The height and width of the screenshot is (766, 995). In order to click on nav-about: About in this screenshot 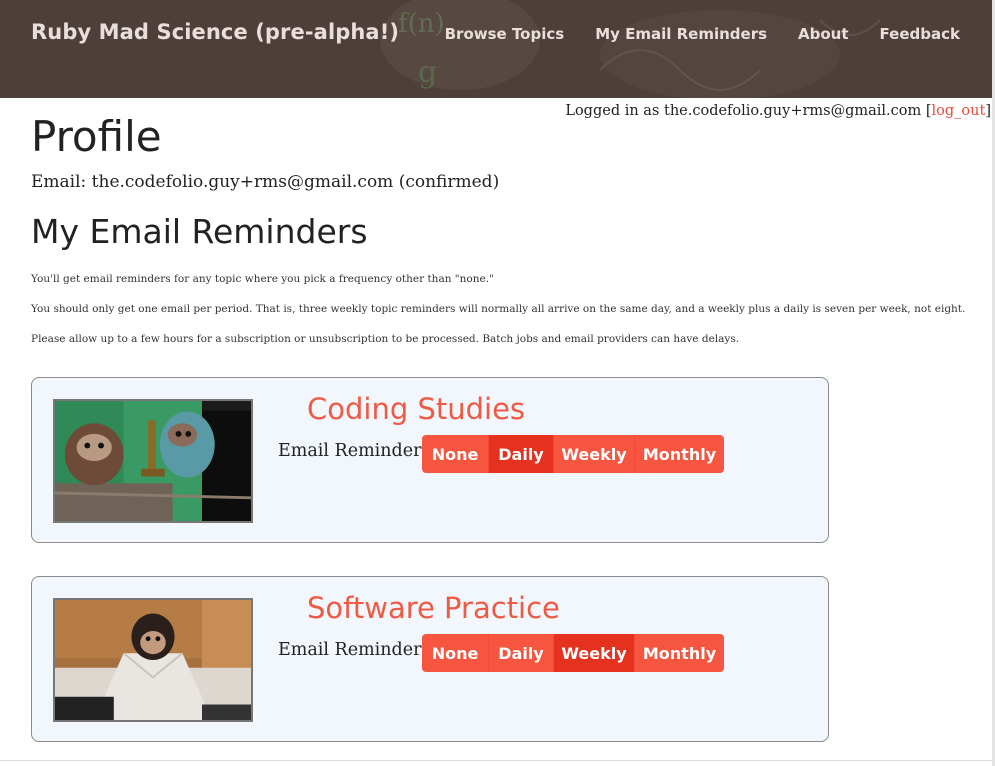, I will do `click(823, 34)`.